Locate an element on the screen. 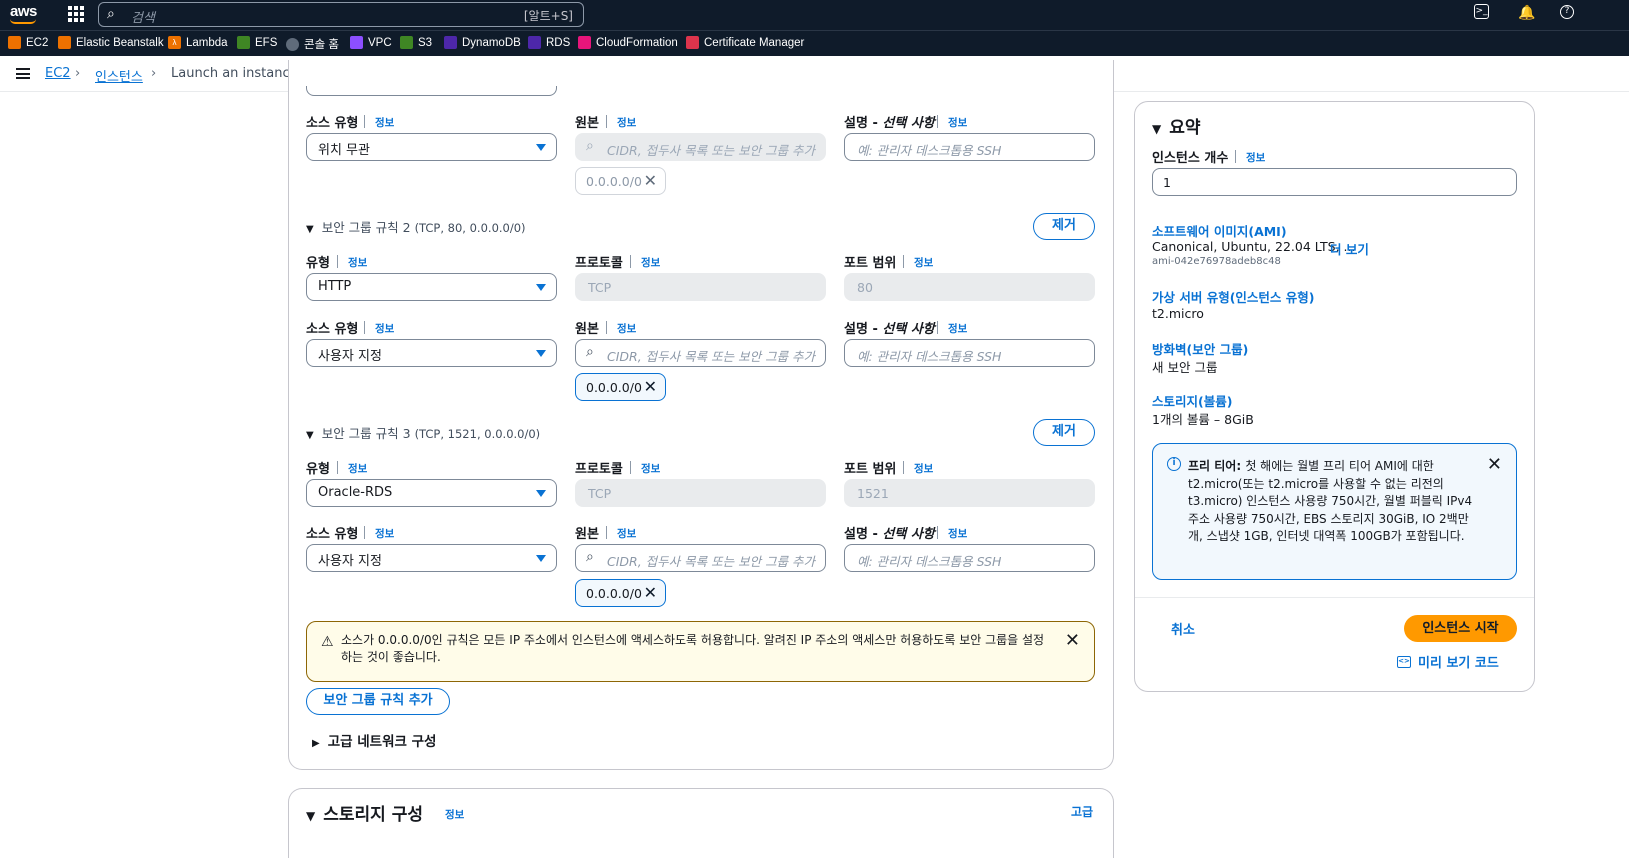 This screenshot has width=1629, height=858. breadcrumb-ec2: EC2 is located at coordinates (58, 73).